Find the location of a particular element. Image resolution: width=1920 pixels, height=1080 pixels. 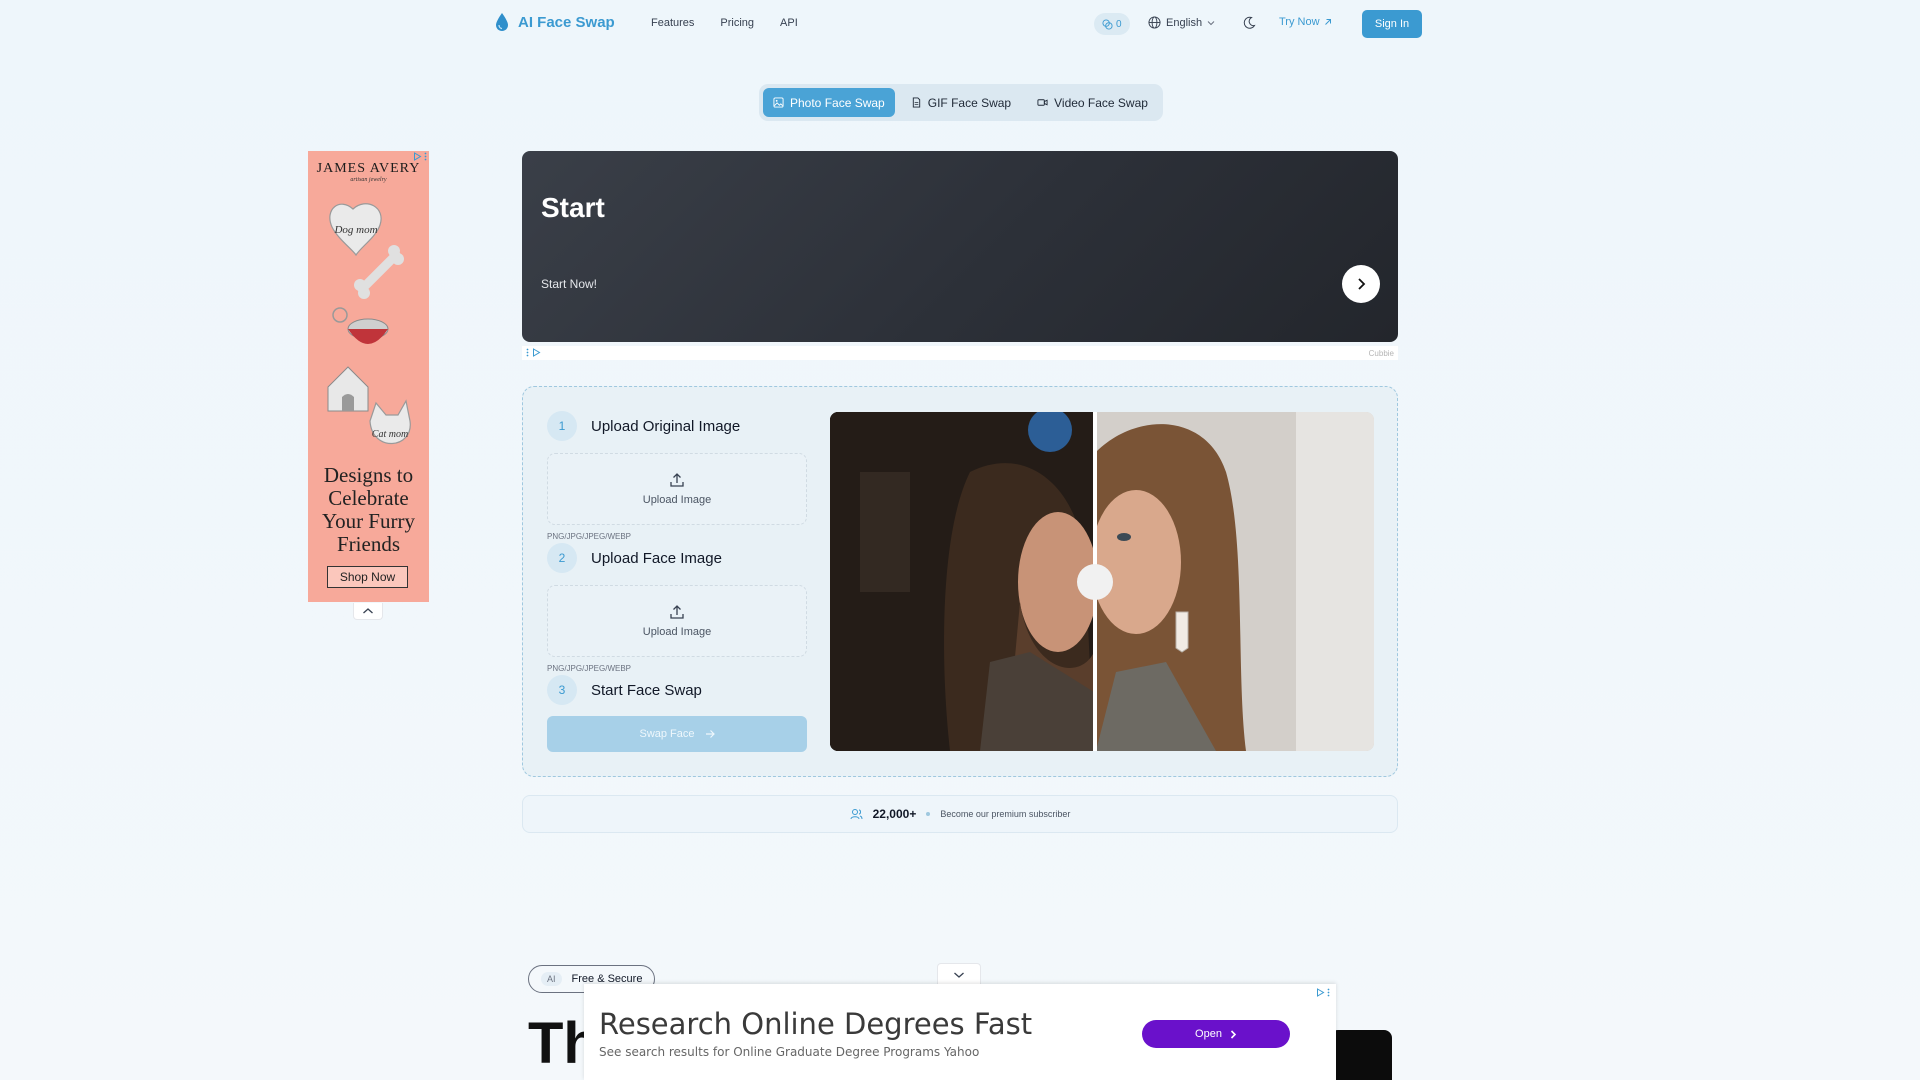

credits-badge: 0 is located at coordinates (1112, 24).